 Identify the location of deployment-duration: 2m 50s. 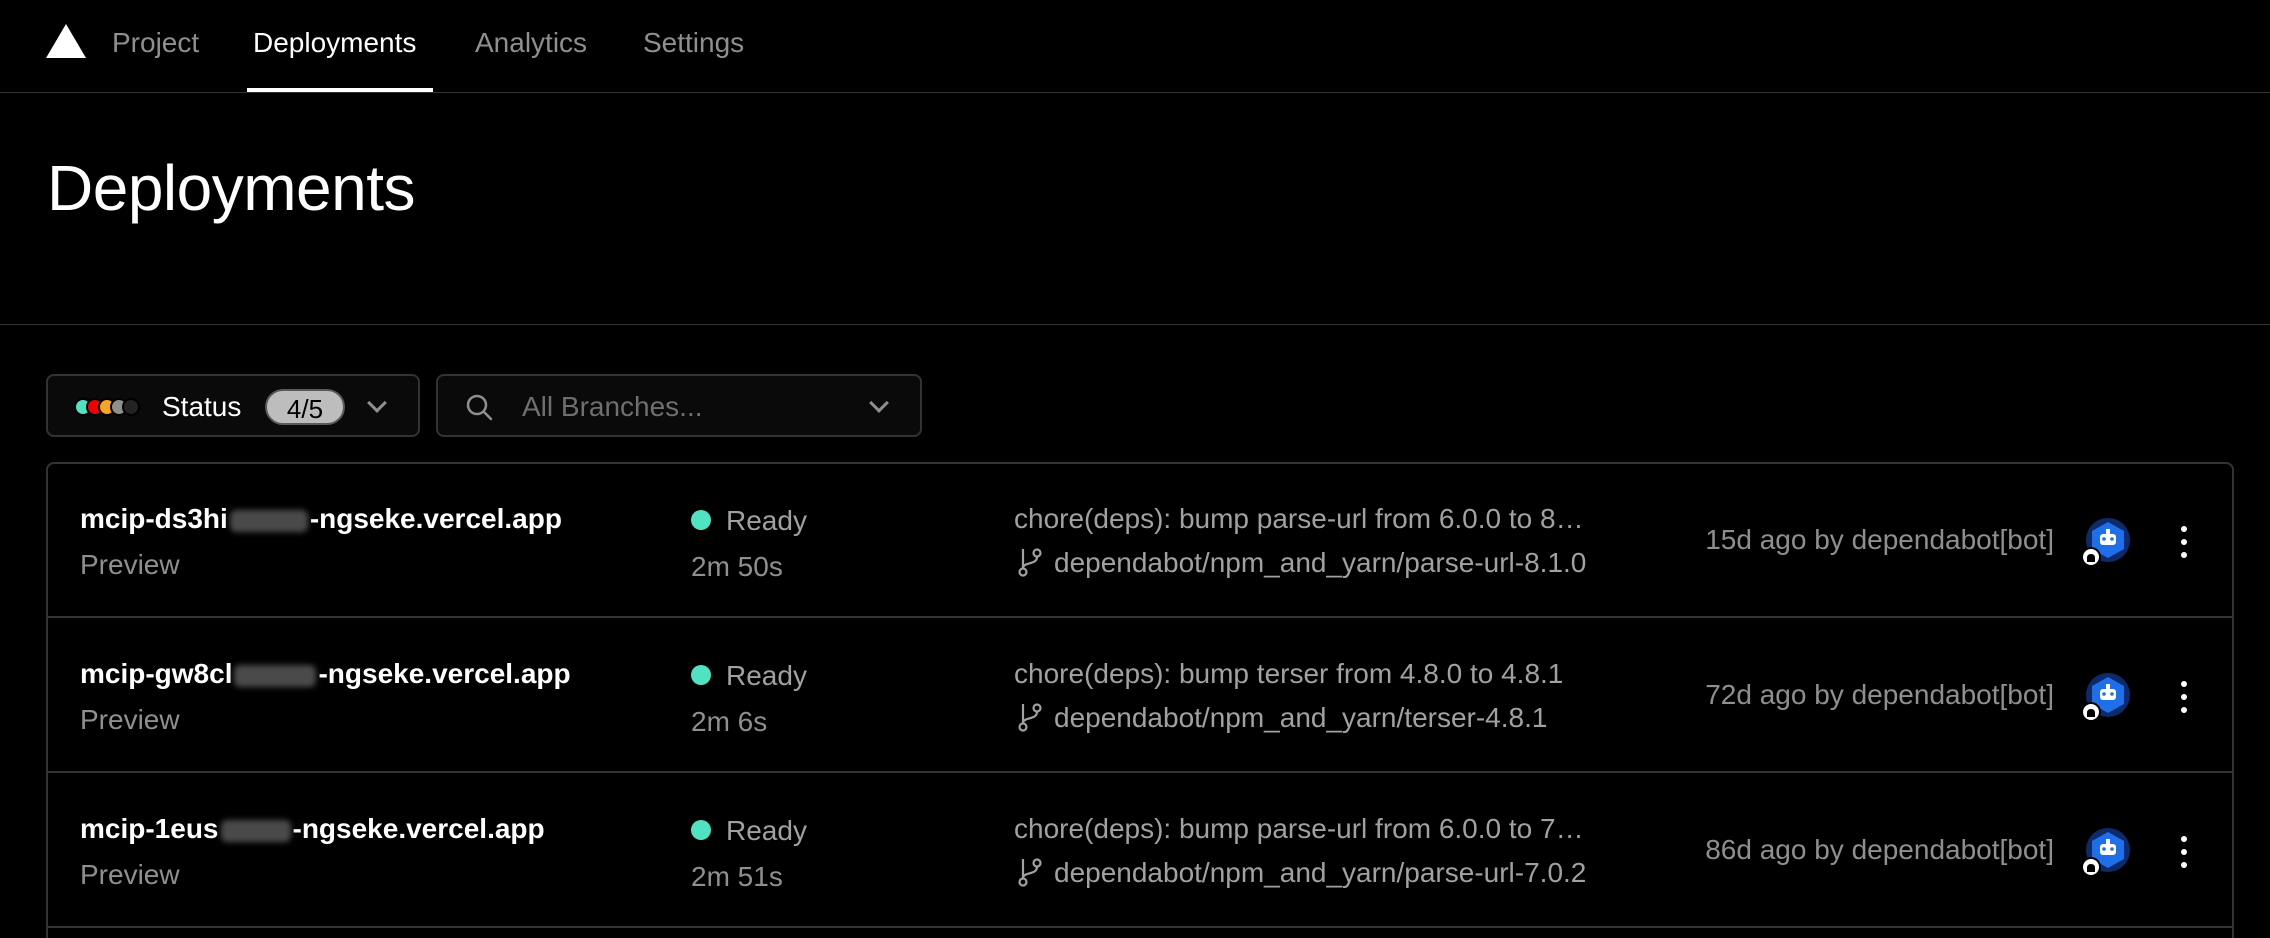
(737, 566).